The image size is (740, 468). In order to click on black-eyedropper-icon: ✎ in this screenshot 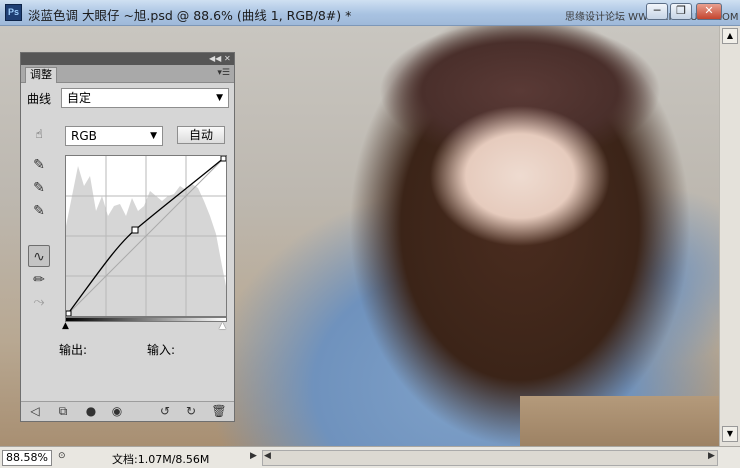, I will do `click(39, 165)`.